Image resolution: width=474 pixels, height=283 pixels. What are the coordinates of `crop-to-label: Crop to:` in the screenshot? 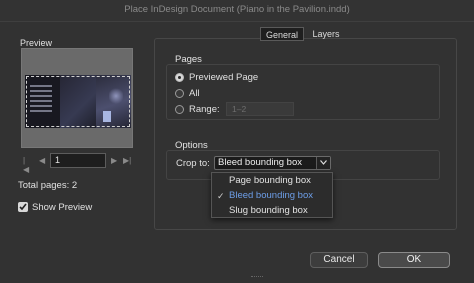 It's located at (193, 163).